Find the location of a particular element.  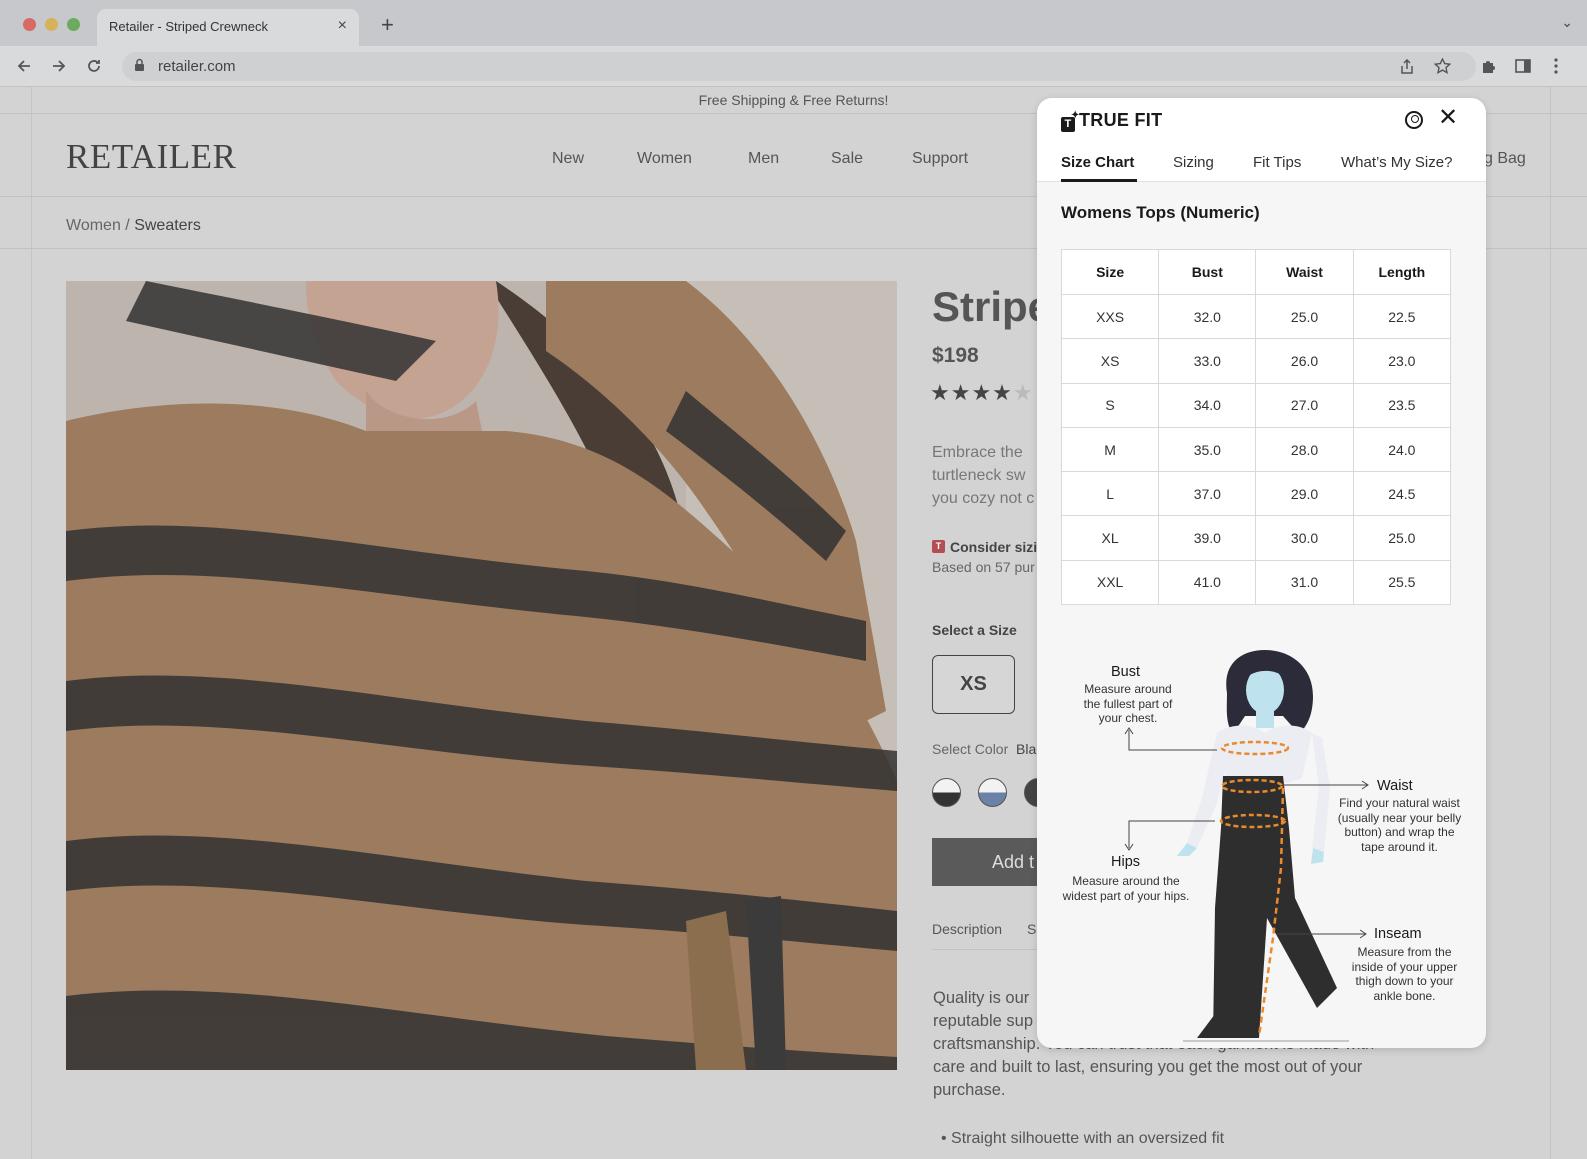

rating-stars-filled: ★★★★ is located at coordinates (971, 392).